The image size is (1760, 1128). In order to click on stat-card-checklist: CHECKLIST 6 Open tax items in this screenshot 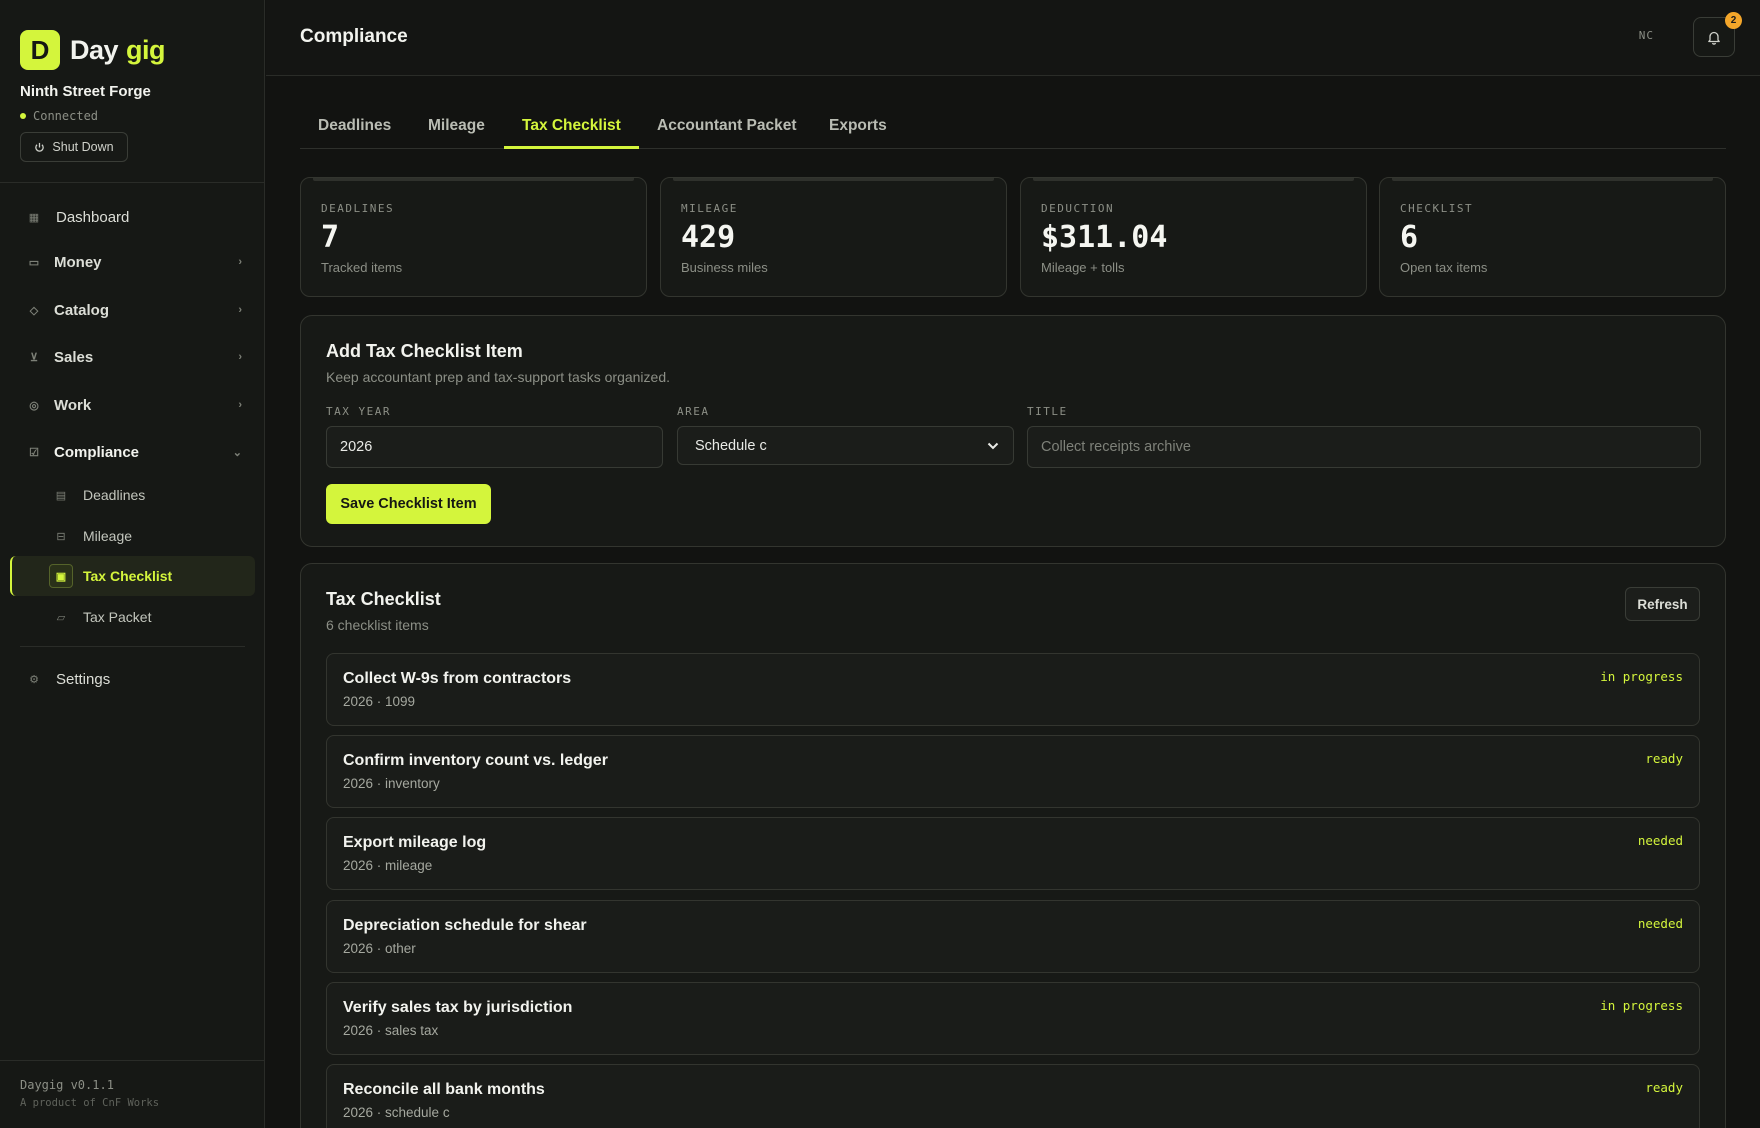, I will do `click(1552, 237)`.